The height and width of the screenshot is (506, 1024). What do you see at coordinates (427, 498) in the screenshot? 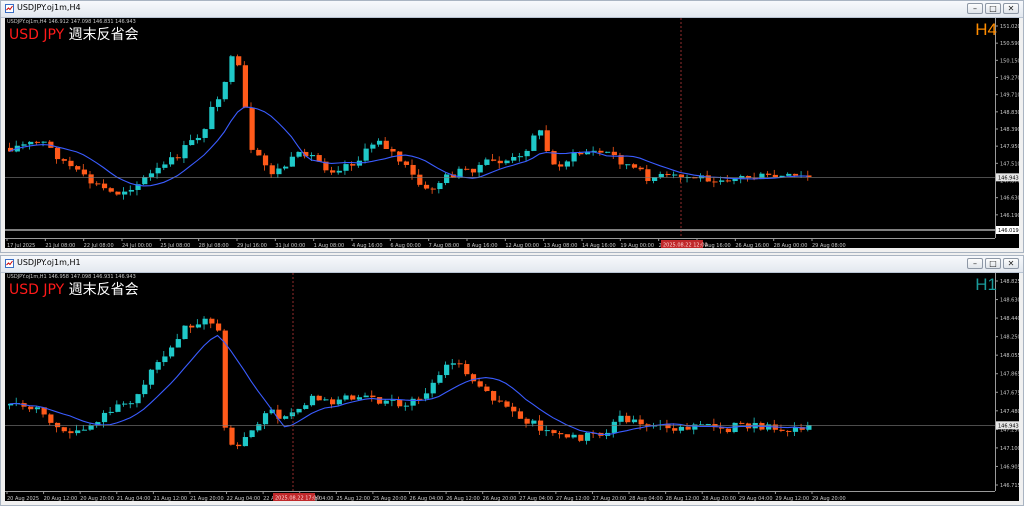
I see `time-tick-label: 26 Aug 04:00` at bounding box center [427, 498].